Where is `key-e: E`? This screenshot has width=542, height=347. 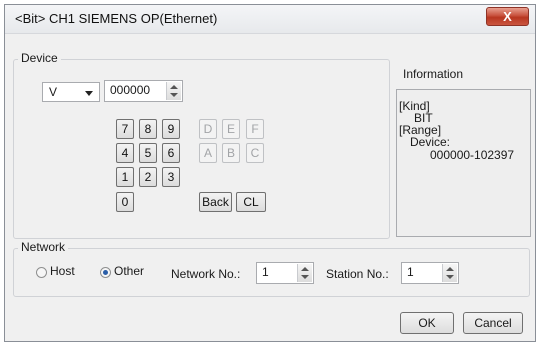
key-e: E is located at coordinates (231, 129).